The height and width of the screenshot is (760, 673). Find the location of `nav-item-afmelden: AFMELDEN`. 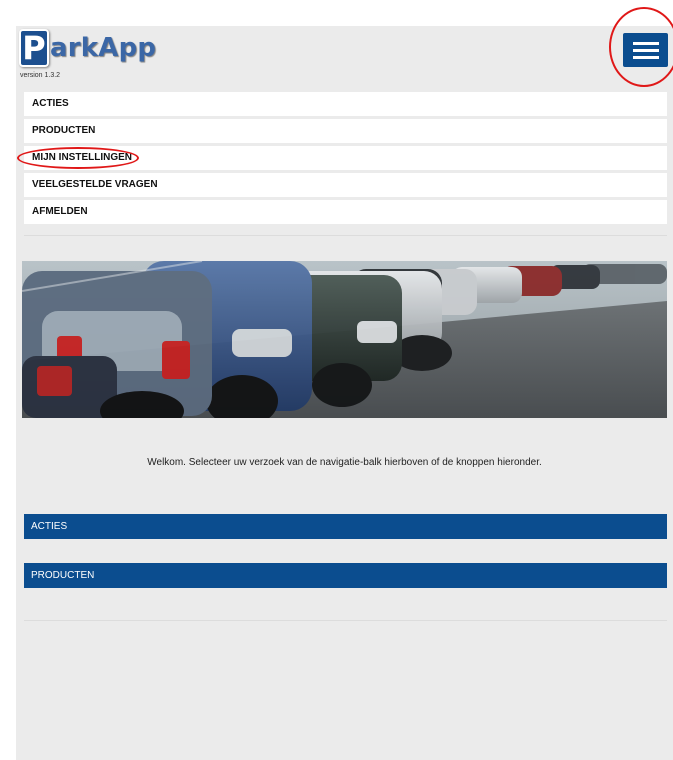

nav-item-afmelden: AFMELDEN is located at coordinates (345, 212).